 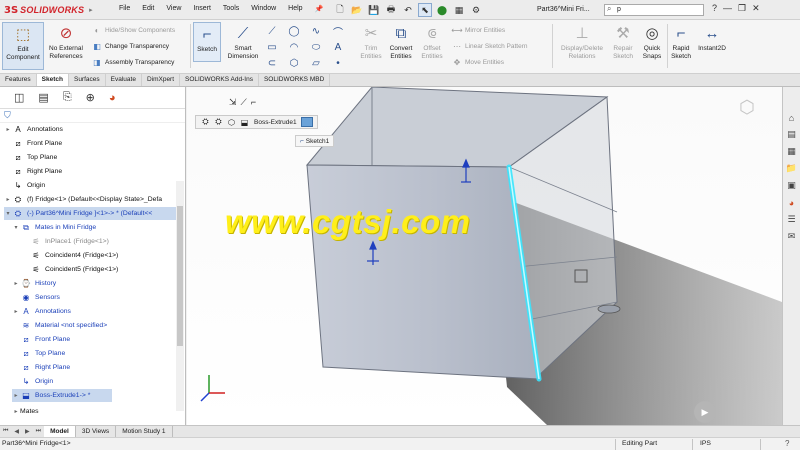 What do you see at coordinates (432, 41) in the screenshot?
I see `offset-entities-button: ⟃ Offset Entities` at bounding box center [432, 41].